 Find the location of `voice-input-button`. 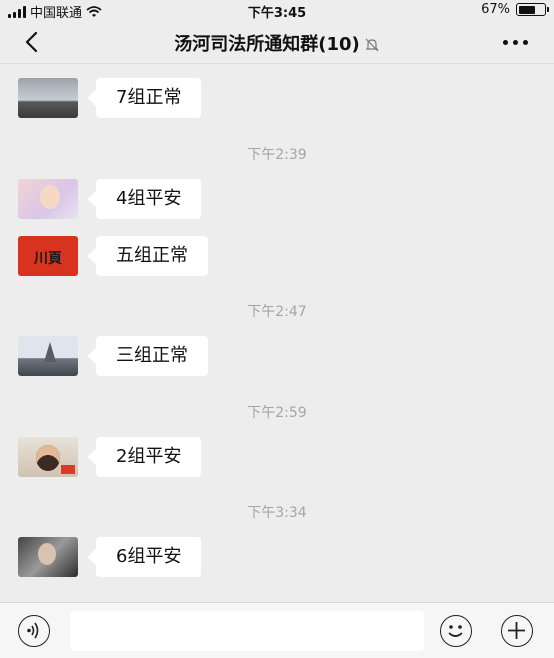

voice-input-button is located at coordinates (34, 631).